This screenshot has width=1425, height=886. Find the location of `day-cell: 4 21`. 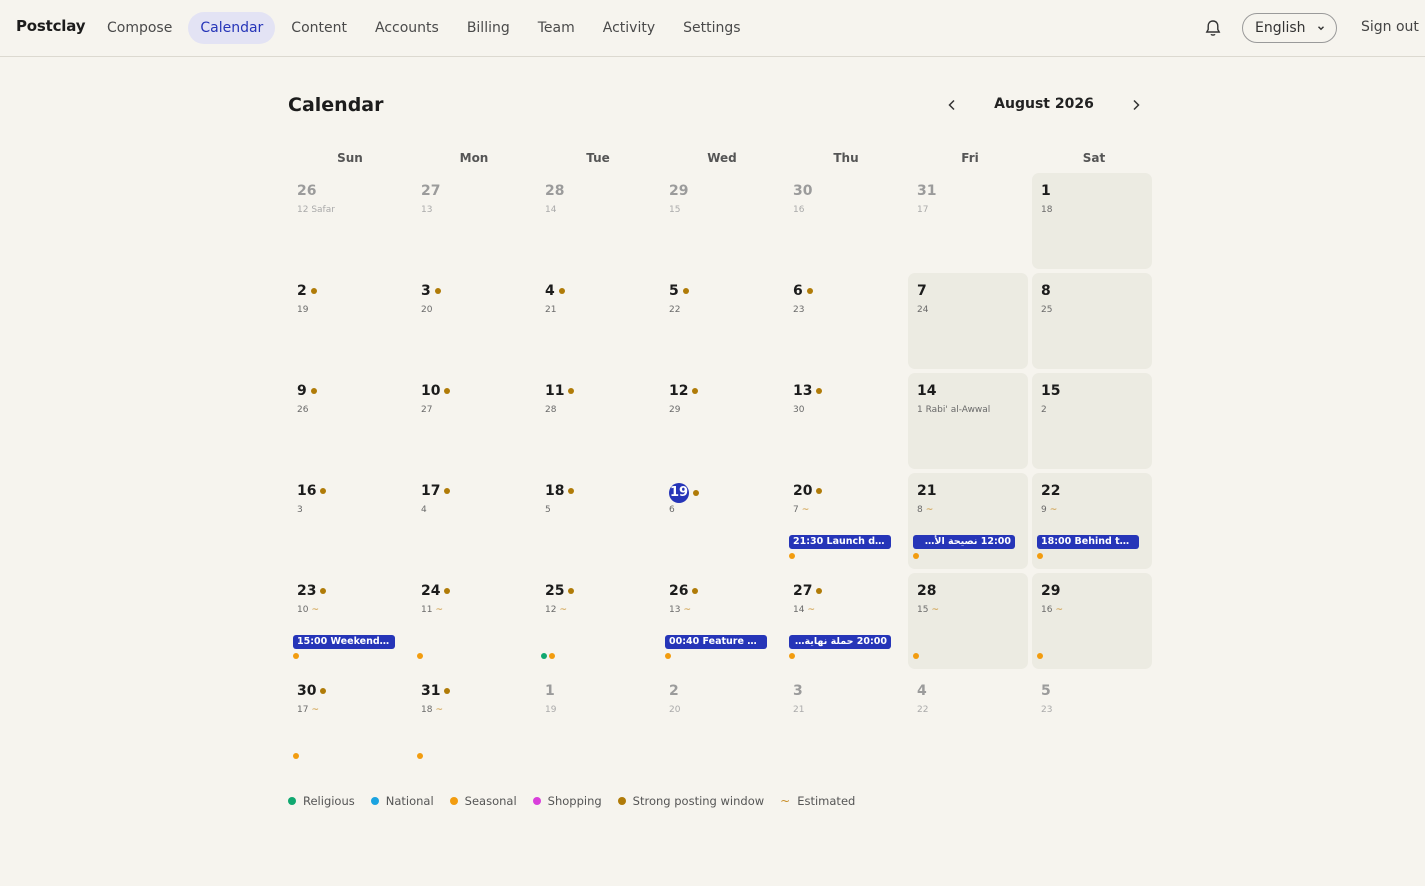

day-cell: 4 21 is located at coordinates (596, 321).